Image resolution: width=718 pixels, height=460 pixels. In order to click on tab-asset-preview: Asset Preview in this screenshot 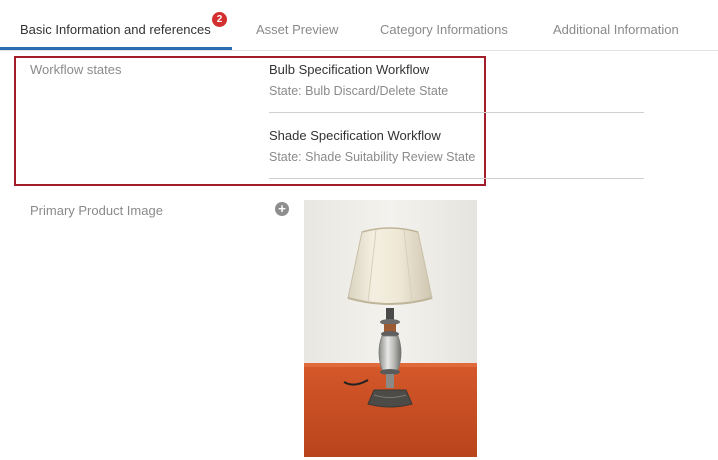, I will do `click(297, 29)`.